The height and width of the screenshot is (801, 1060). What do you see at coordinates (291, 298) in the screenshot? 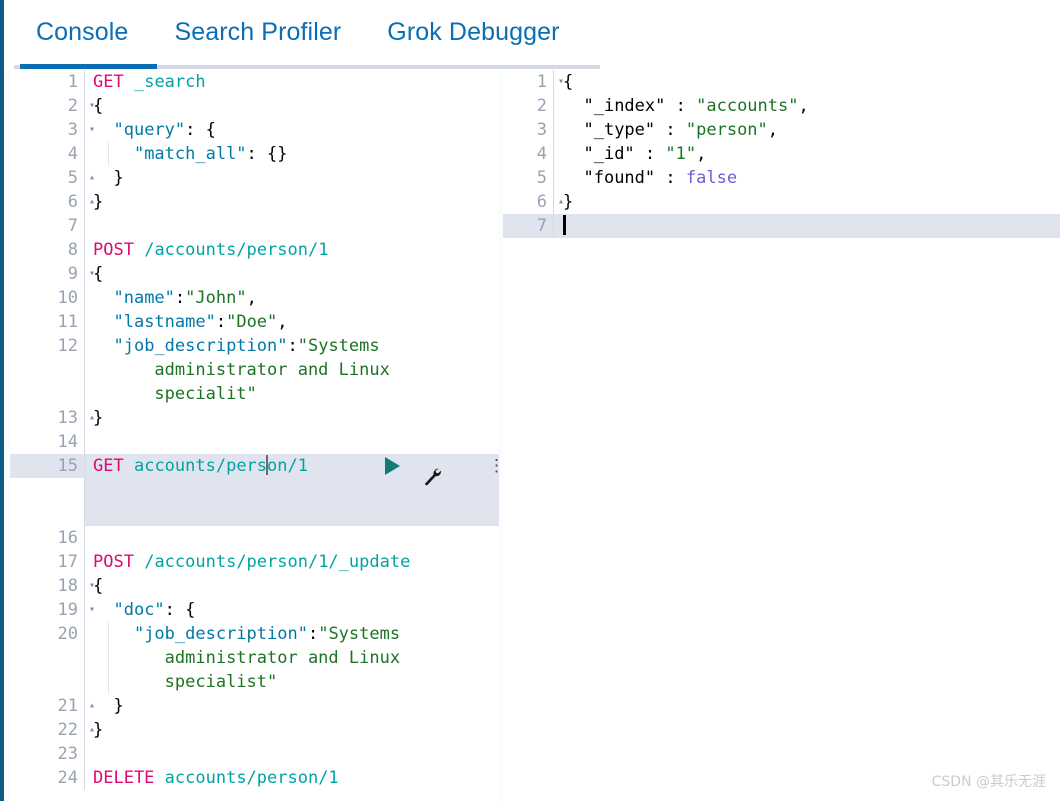
I see `line-content: "name":"John",` at bounding box center [291, 298].